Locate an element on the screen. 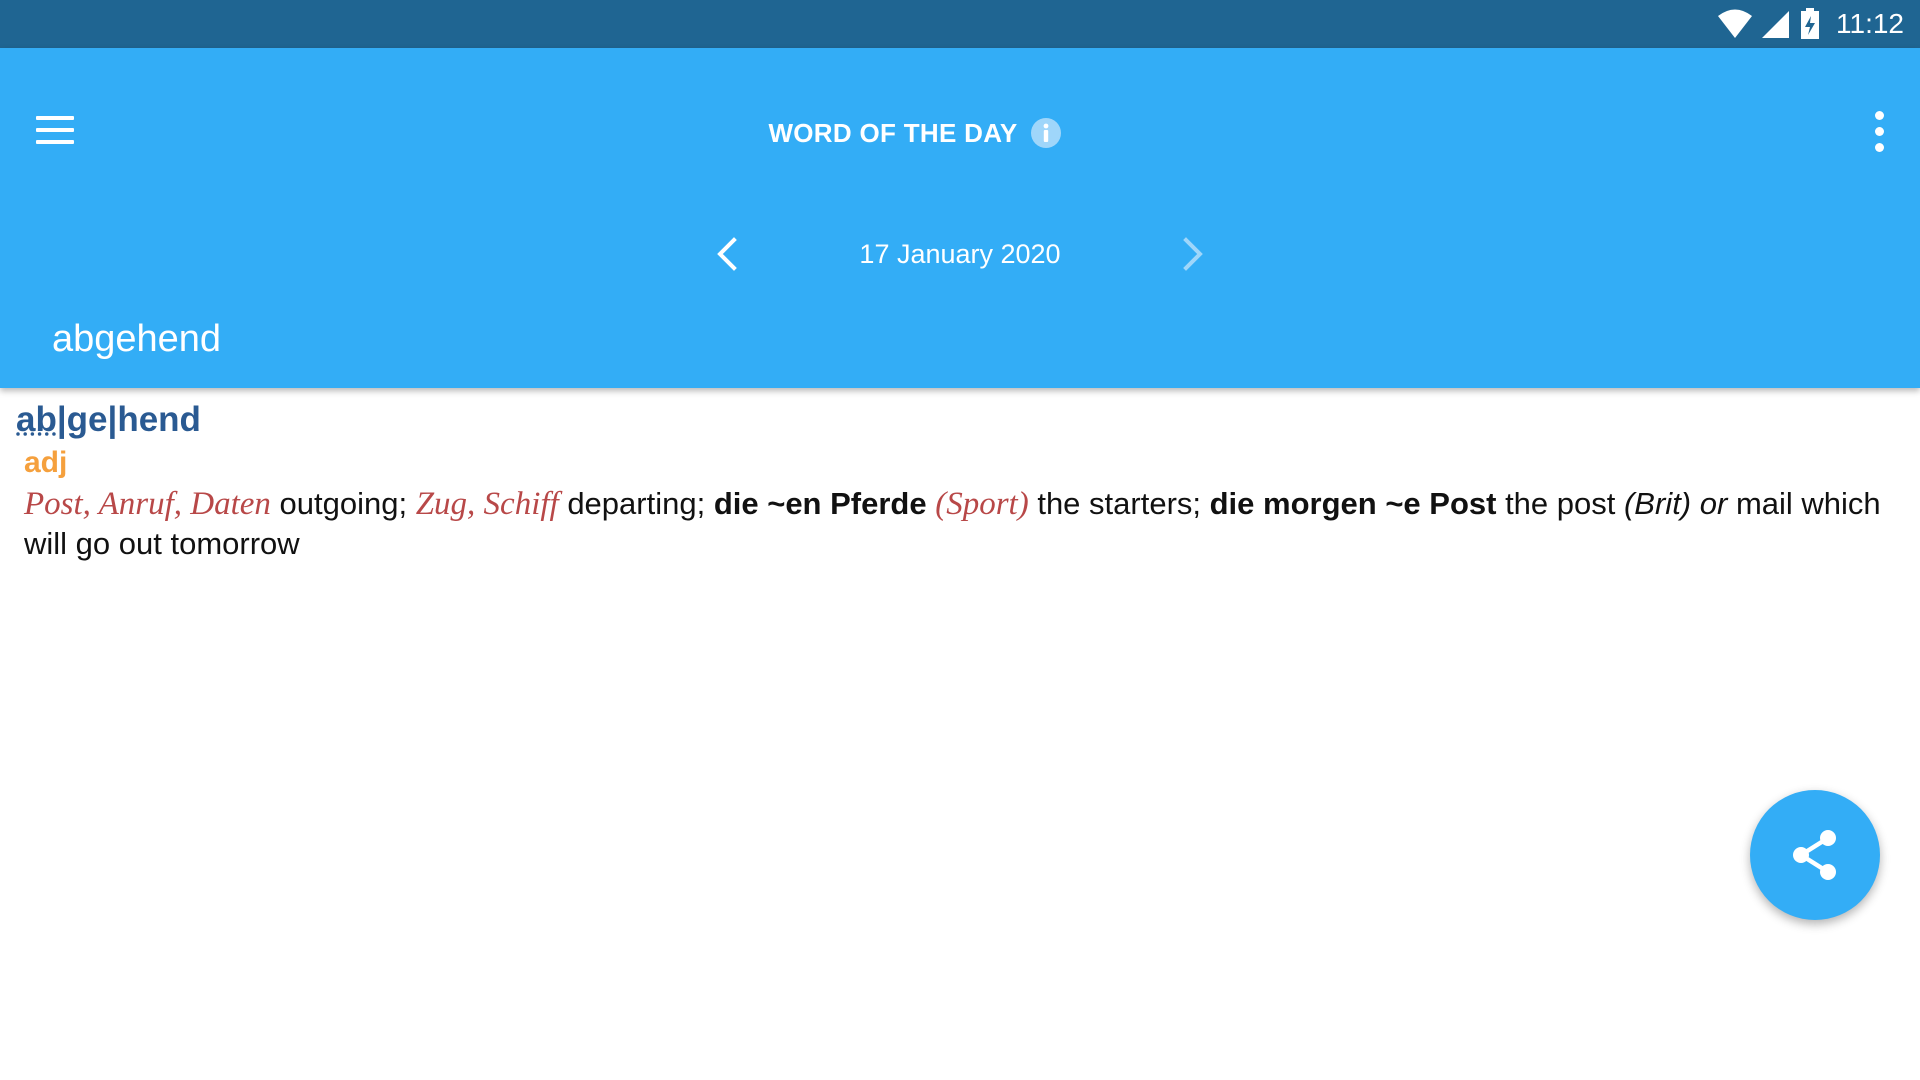 This screenshot has height=1080, width=1920. translation: outgoing; is located at coordinates (343, 503).